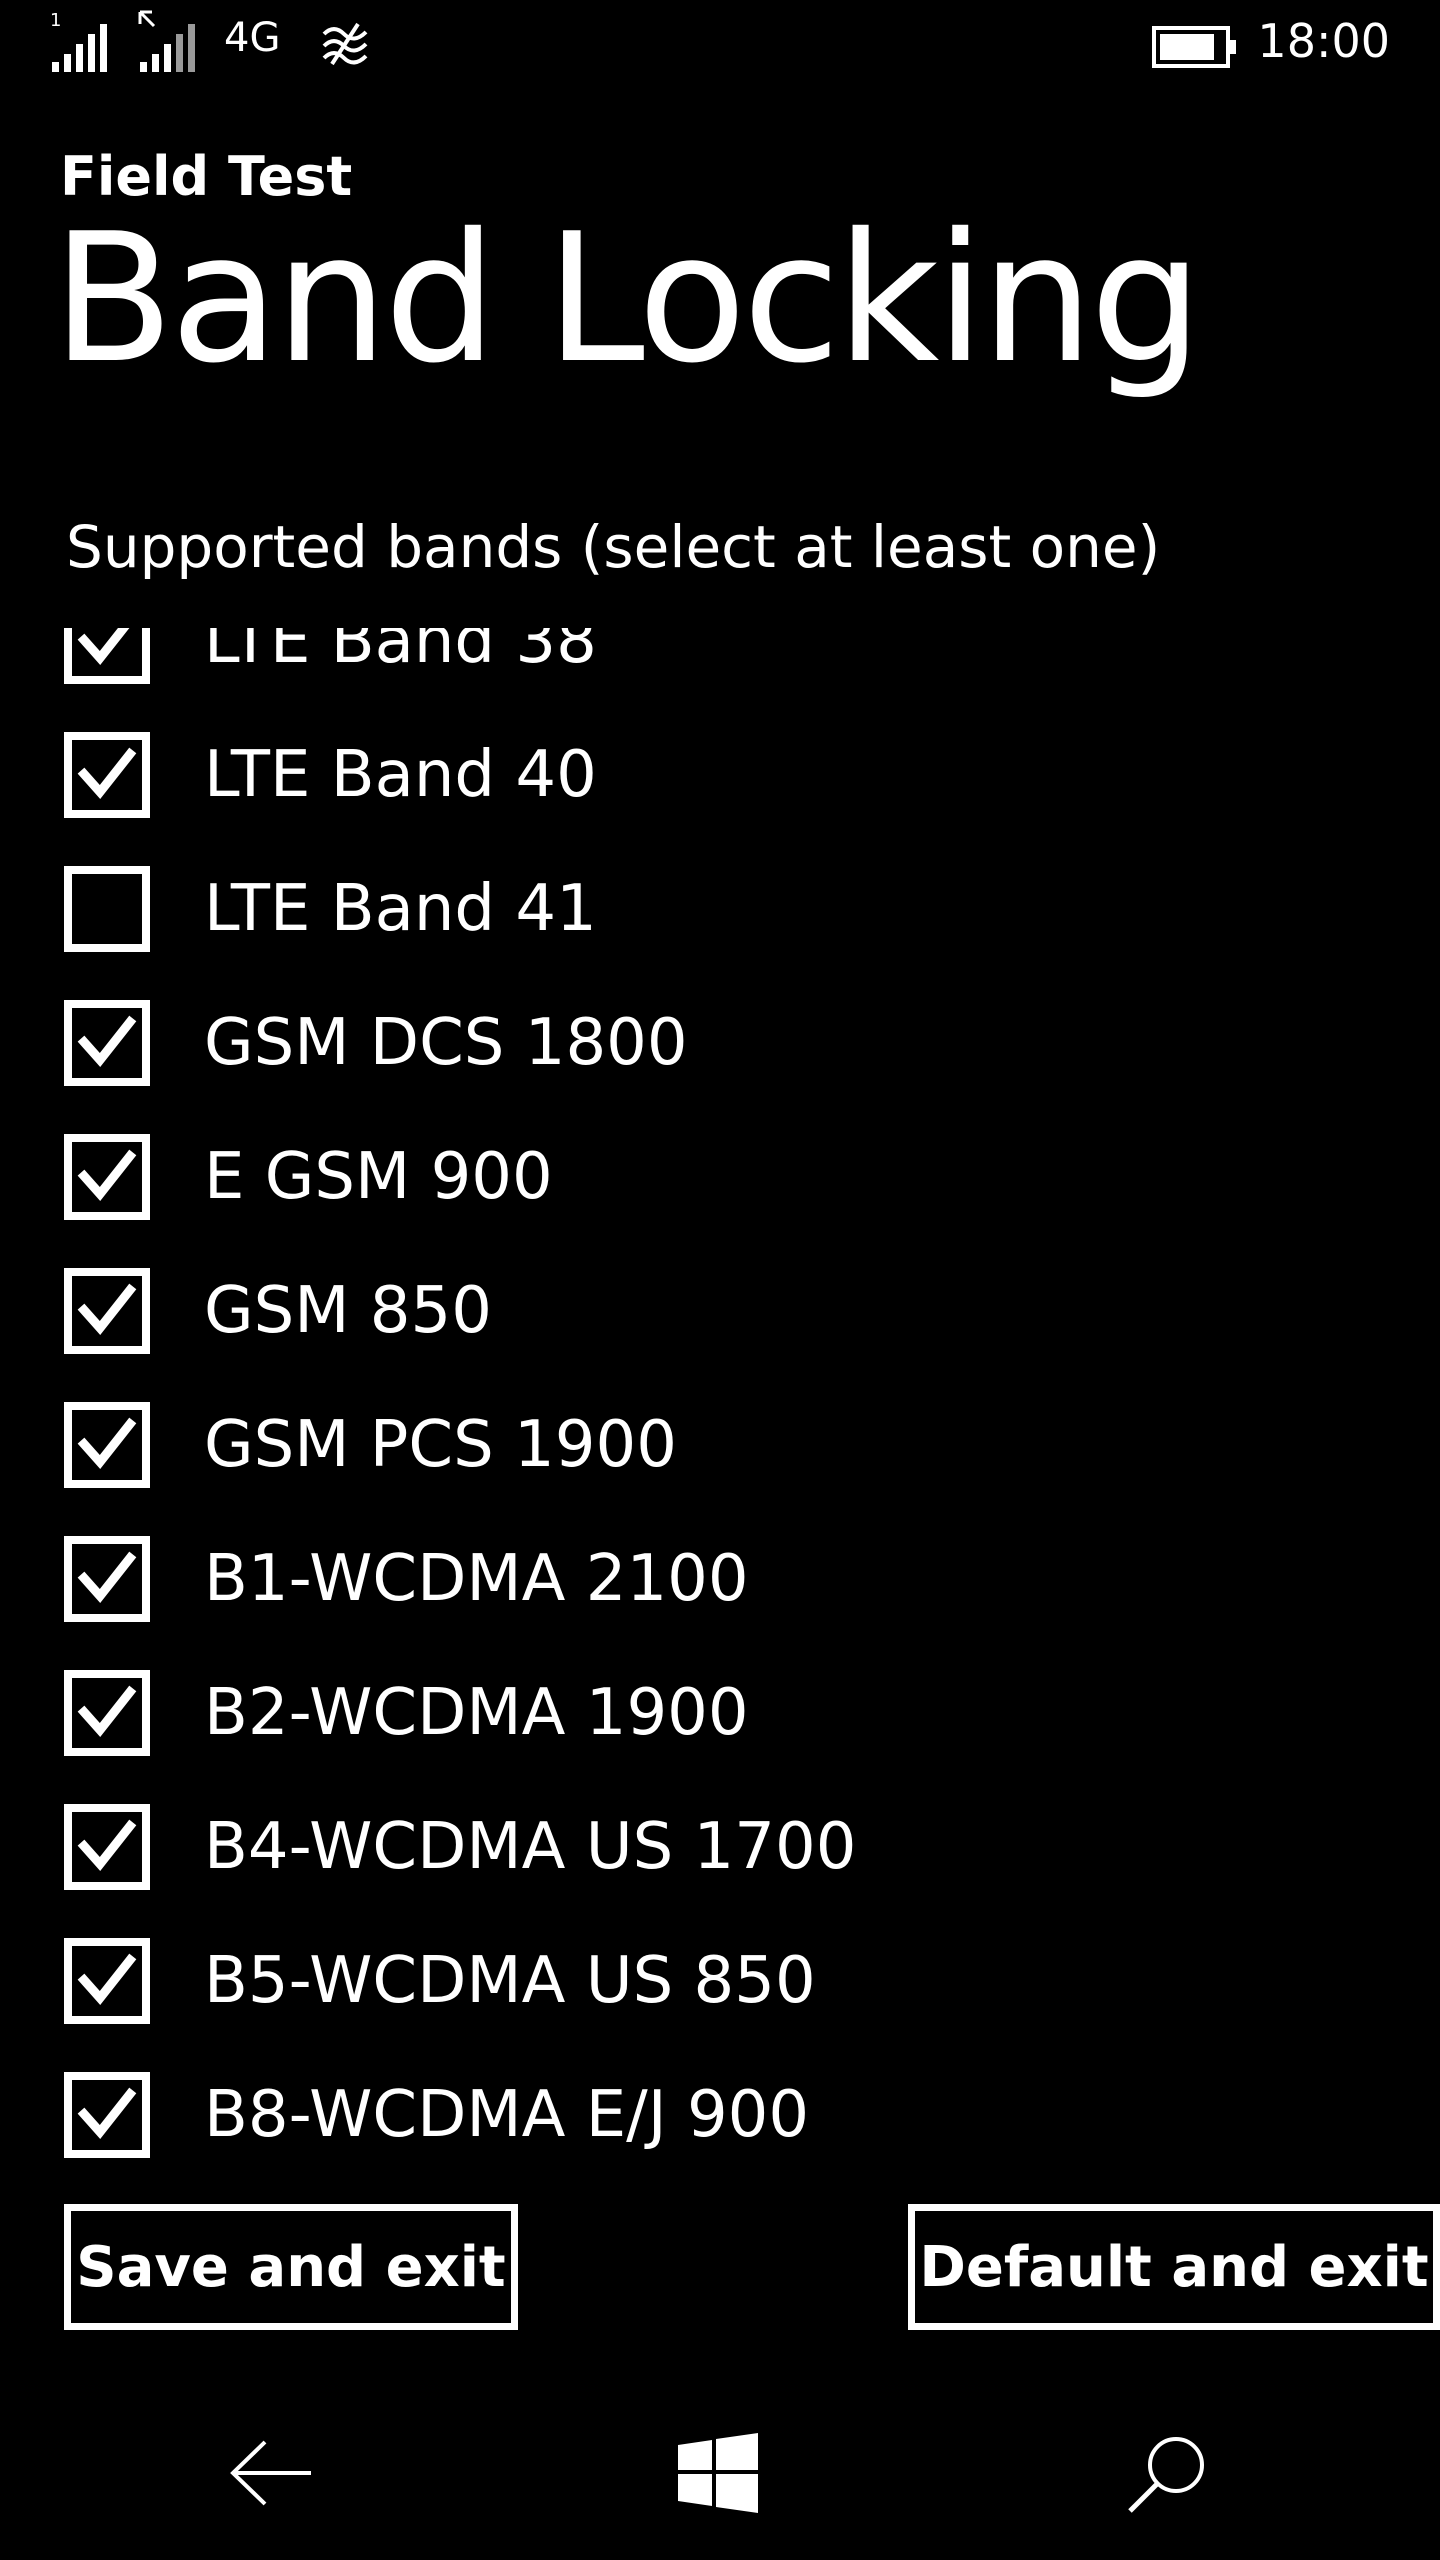  I want to click on network-type: 4G, so click(252, 38).